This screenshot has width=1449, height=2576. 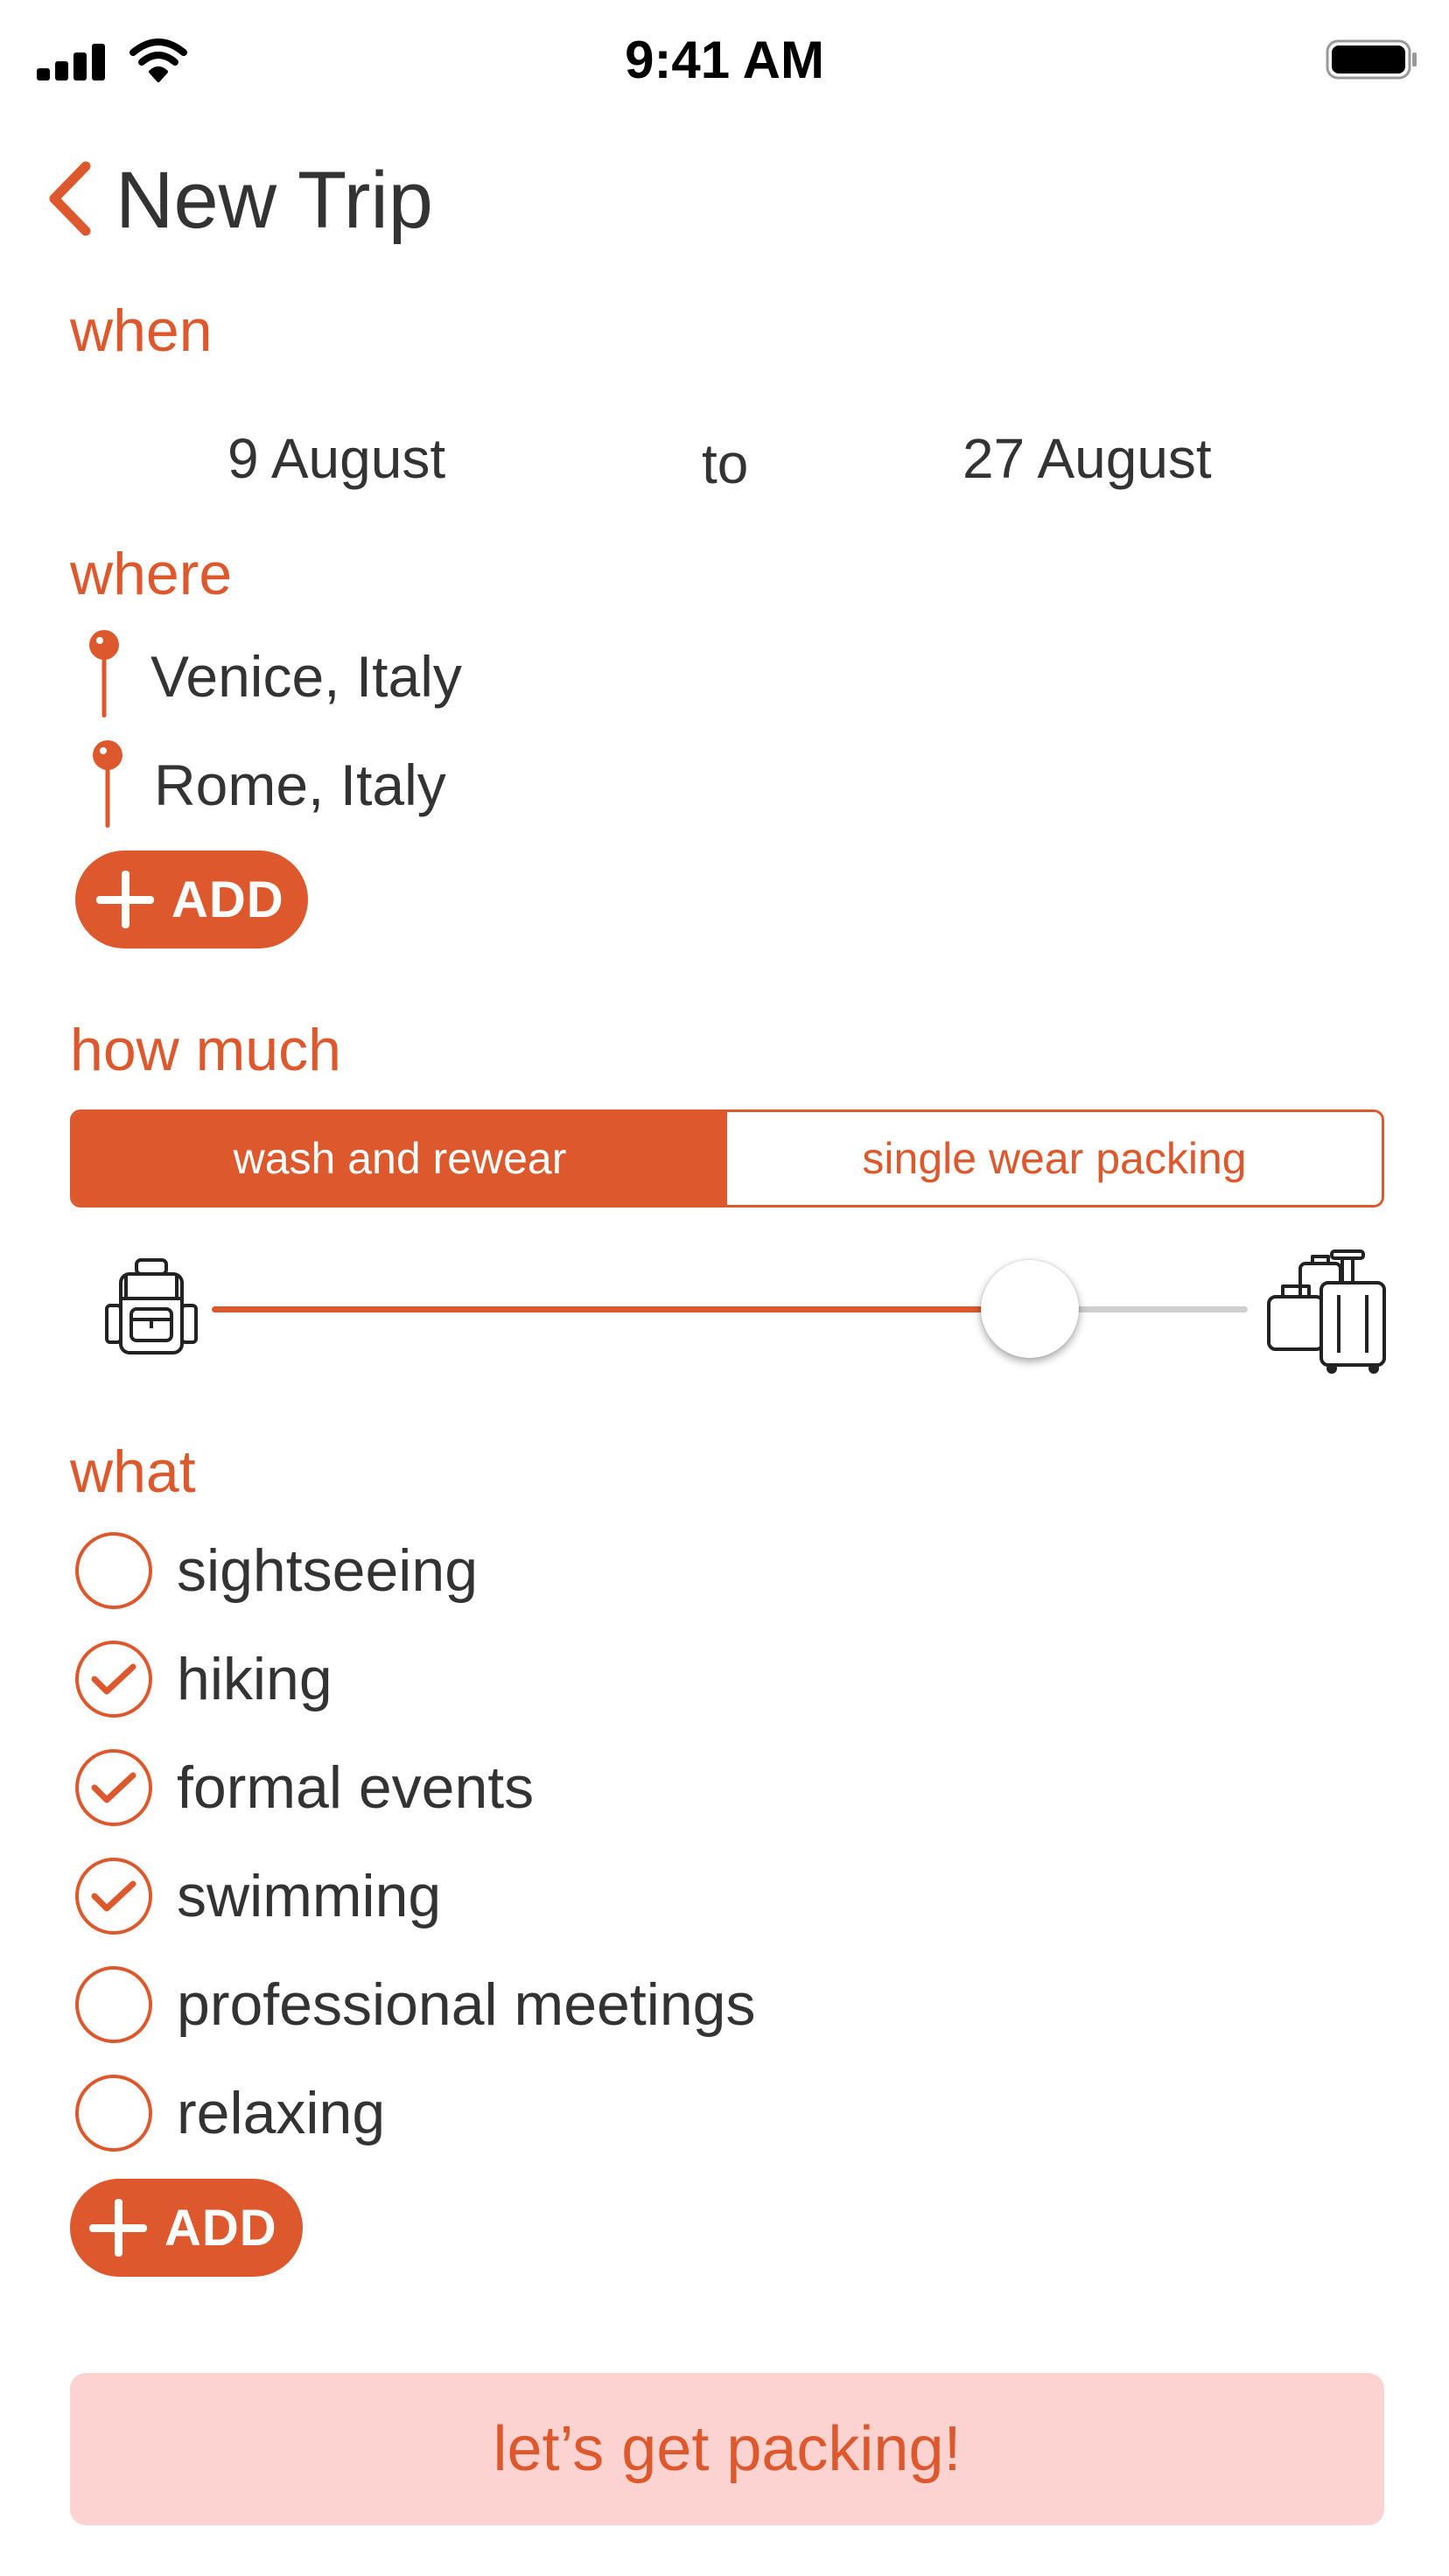 What do you see at coordinates (1326, 1312) in the screenshot?
I see `luggage-icon` at bounding box center [1326, 1312].